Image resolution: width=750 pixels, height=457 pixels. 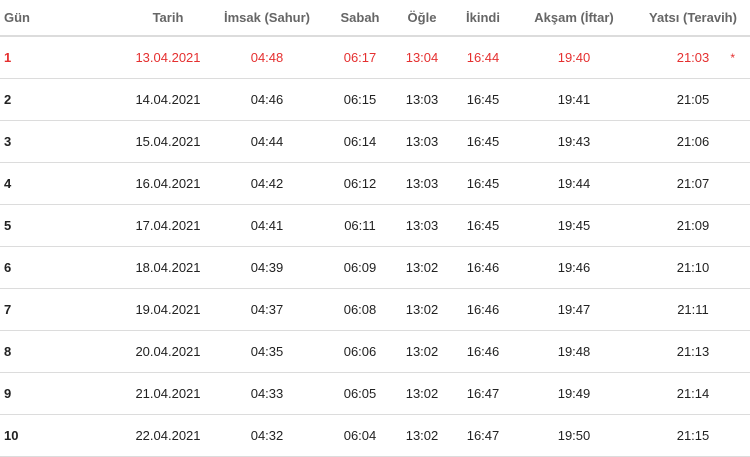 I want to click on cell-sabah: 06:14, so click(x=360, y=141).